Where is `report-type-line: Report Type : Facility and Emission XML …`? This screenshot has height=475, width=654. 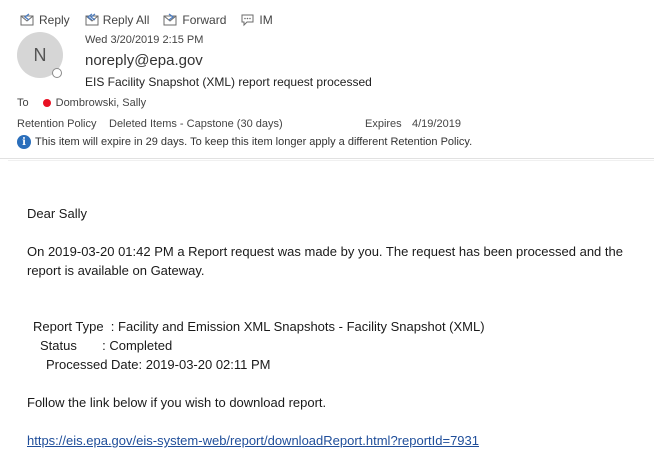
report-type-line: Report Type : Facility and Emission XML … is located at coordinates (259, 326).